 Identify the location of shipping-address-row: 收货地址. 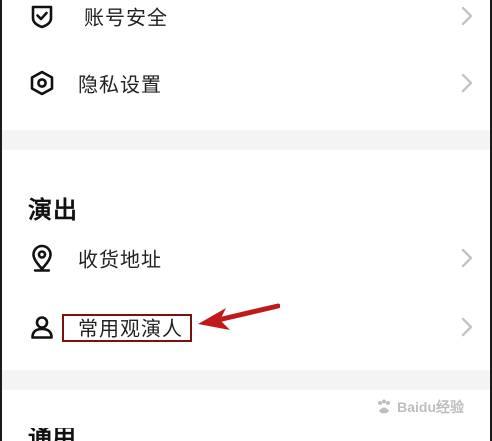
(246, 258).